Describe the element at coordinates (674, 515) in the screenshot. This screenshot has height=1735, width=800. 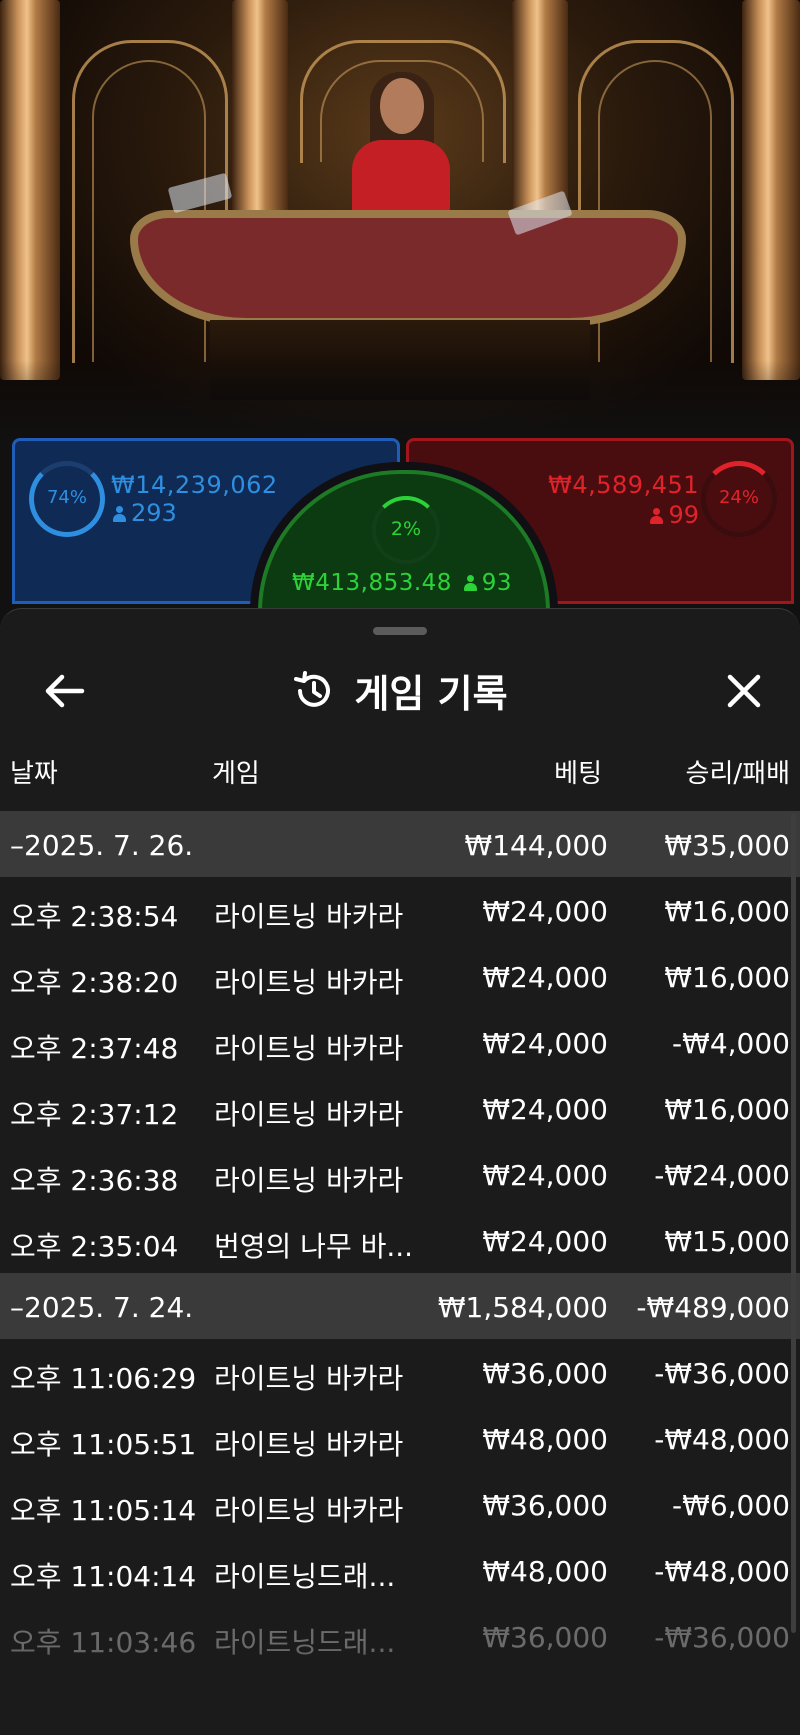
I see `banker-count: 99` at that location.